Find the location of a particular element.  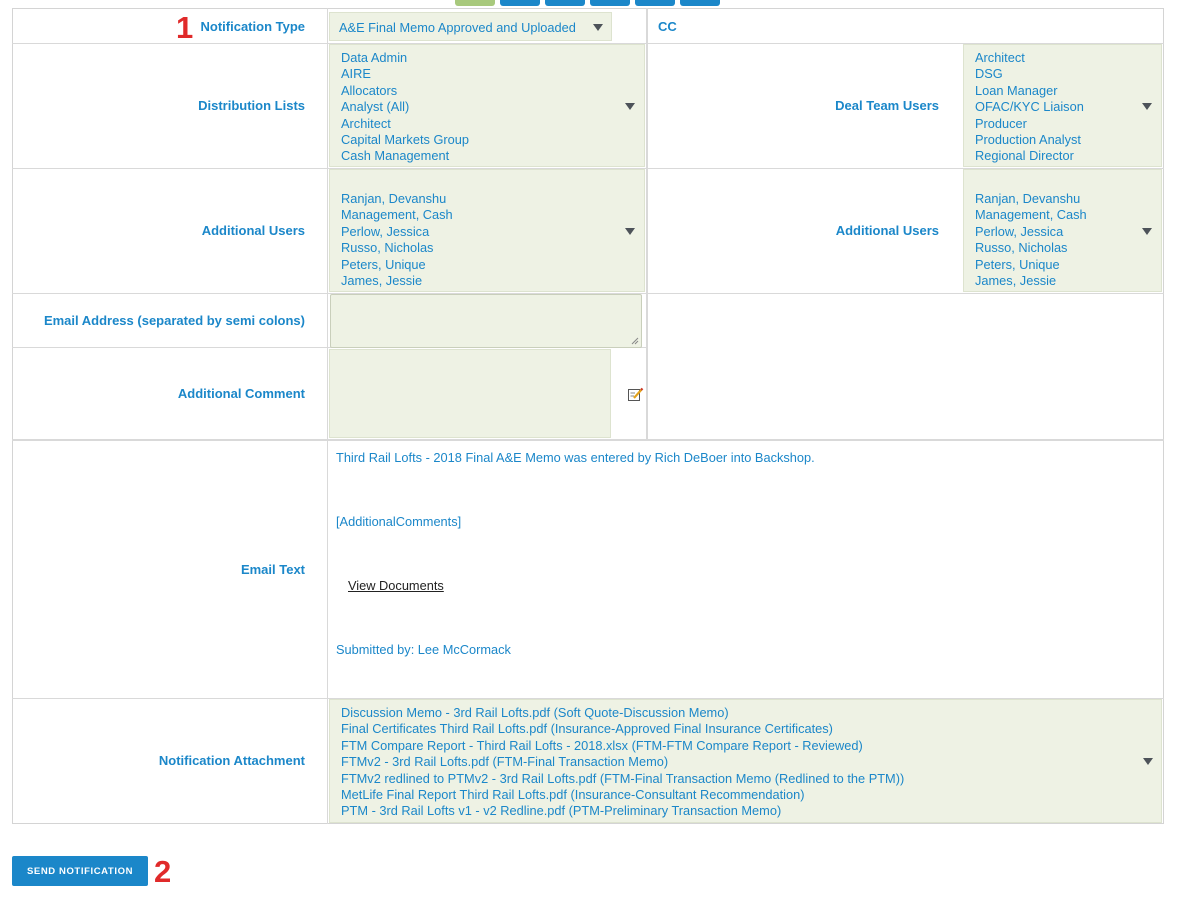

cc-label: CC is located at coordinates (667, 26).